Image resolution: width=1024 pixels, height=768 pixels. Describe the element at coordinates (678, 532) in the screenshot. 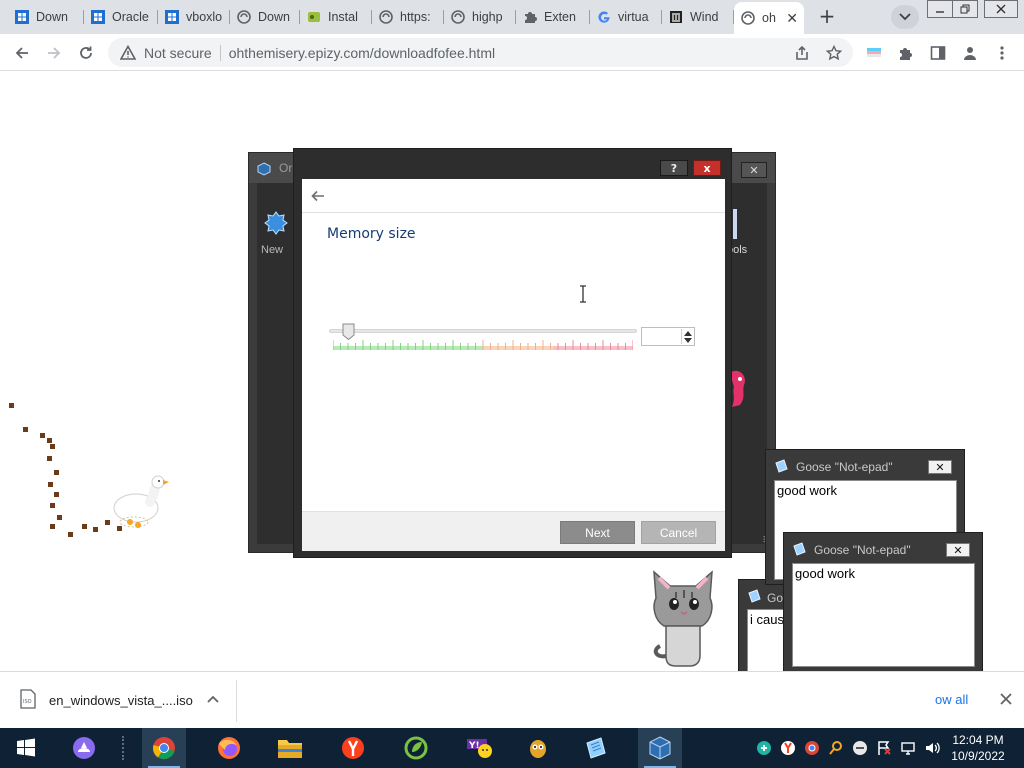

I see `cancel-button: Cancel` at that location.